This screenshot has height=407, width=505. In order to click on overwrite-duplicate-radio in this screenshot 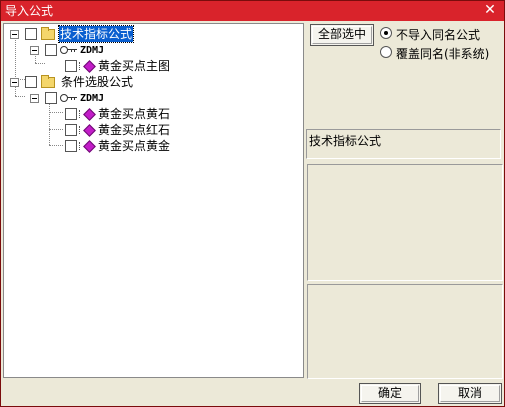, I will do `click(386, 52)`.